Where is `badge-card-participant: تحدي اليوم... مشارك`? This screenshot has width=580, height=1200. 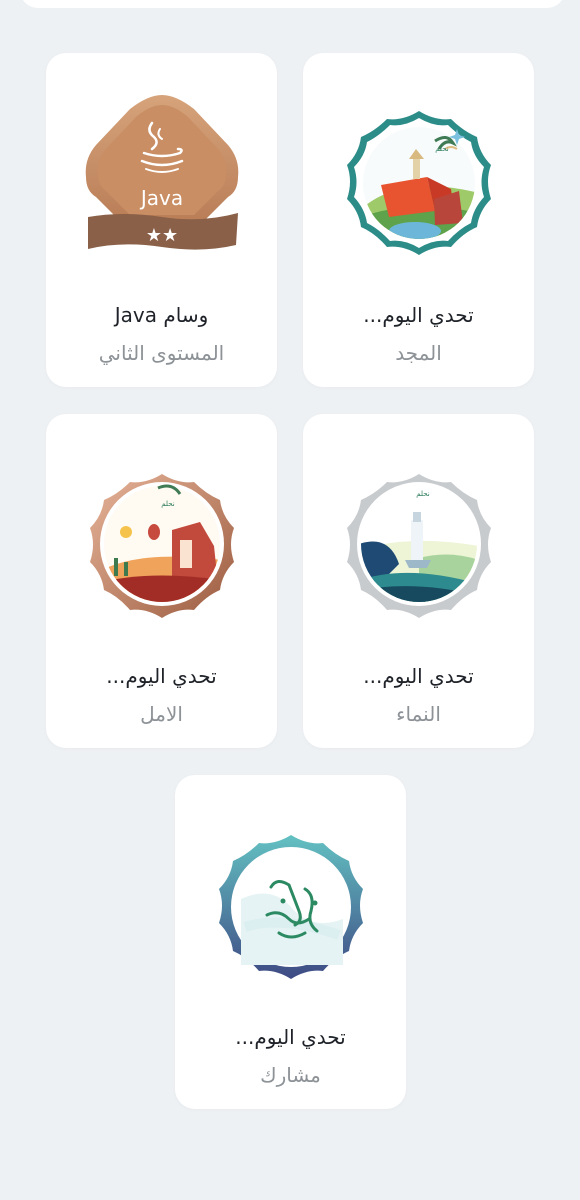 badge-card-participant: تحدي اليوم... مشارك is located at coordinates (290, 942).